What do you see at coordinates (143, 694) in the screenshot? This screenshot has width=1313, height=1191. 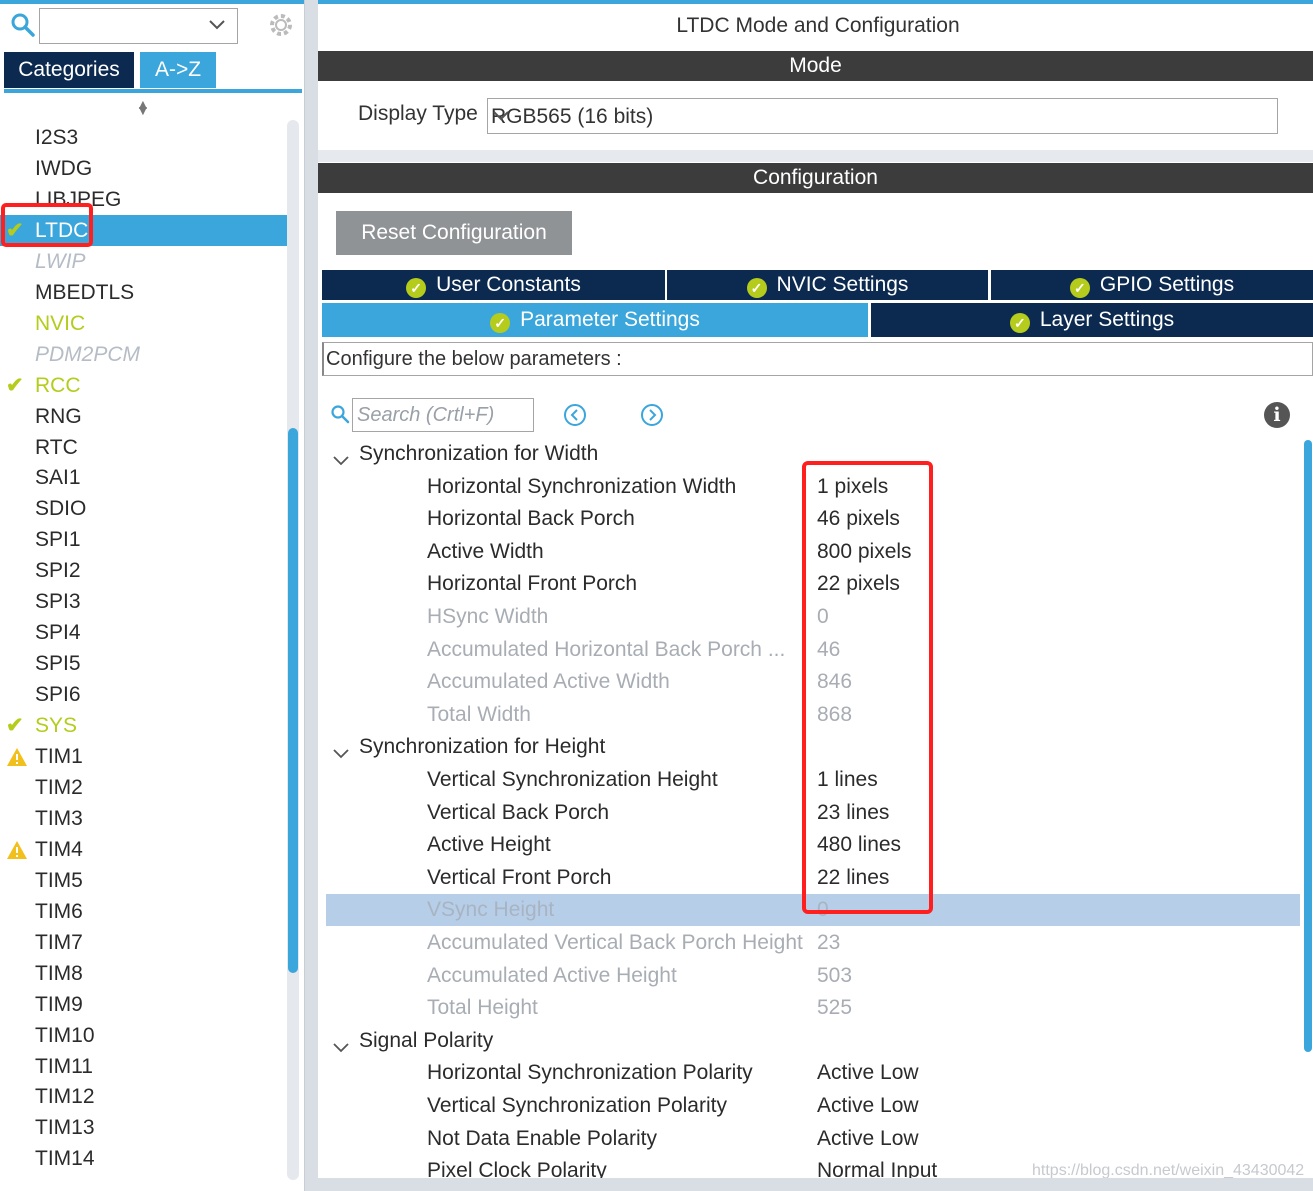 I see `sidebar-item-spi6: SPI6` at bounding box center [143, 694].